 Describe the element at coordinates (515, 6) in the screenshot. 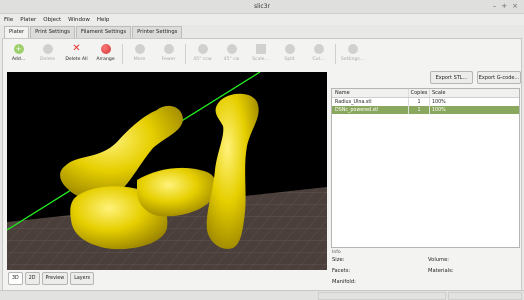

I see `close-icon: ×` at that location.